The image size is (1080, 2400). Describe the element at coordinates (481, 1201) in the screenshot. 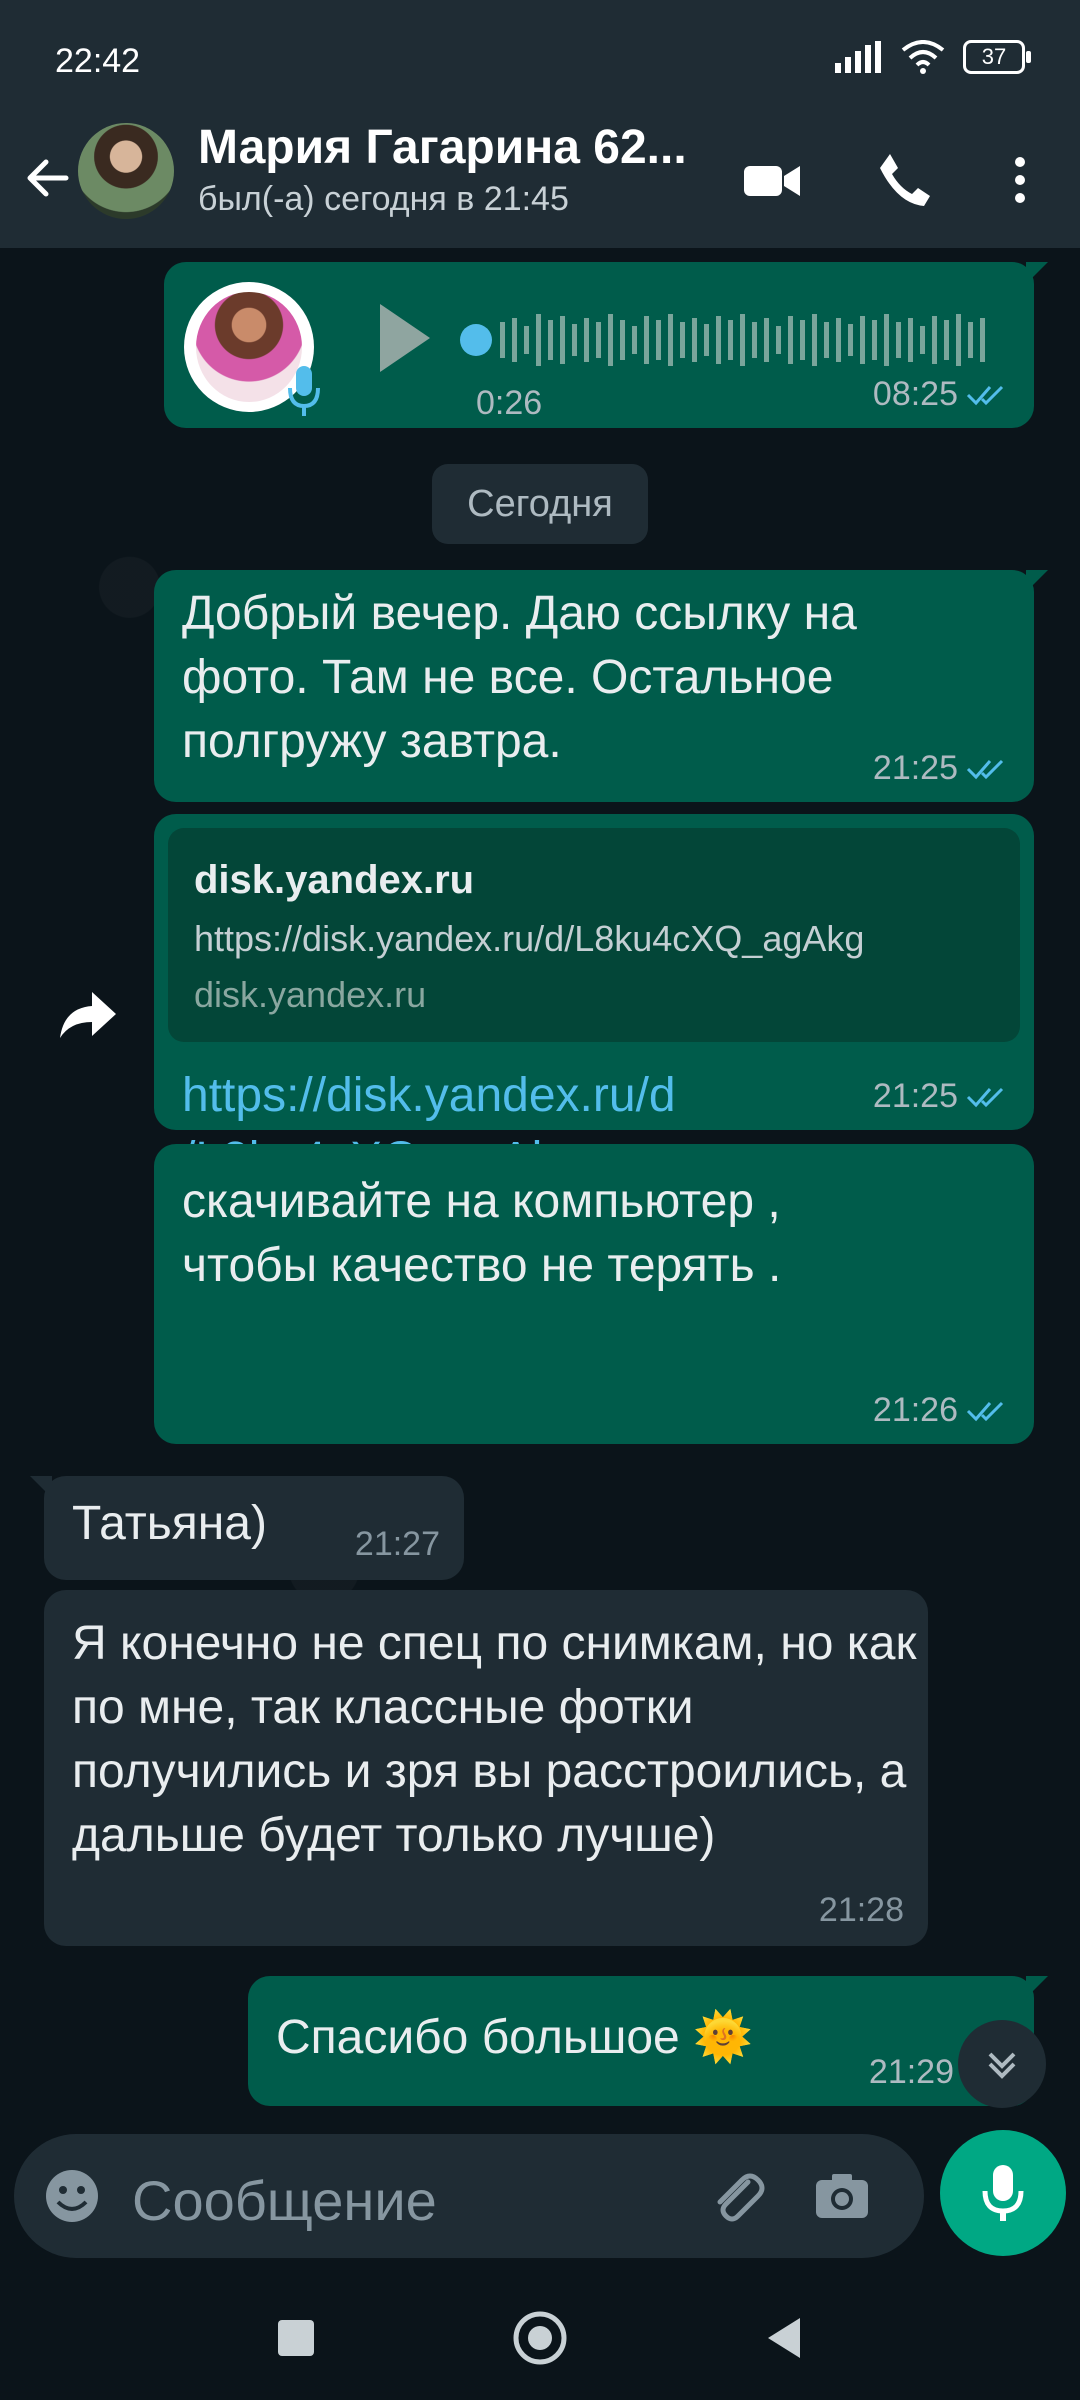

I see `message-line: скачивайте на компьютер ,` at that location.